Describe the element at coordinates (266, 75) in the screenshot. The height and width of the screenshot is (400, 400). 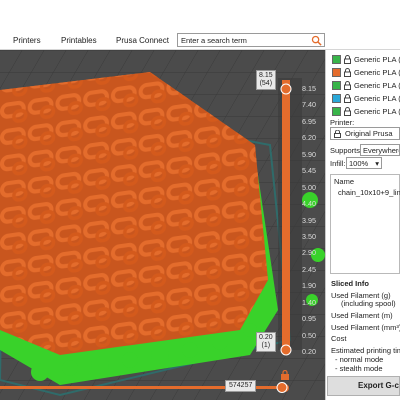
I see `layer-top-value: 8.15` at that location.